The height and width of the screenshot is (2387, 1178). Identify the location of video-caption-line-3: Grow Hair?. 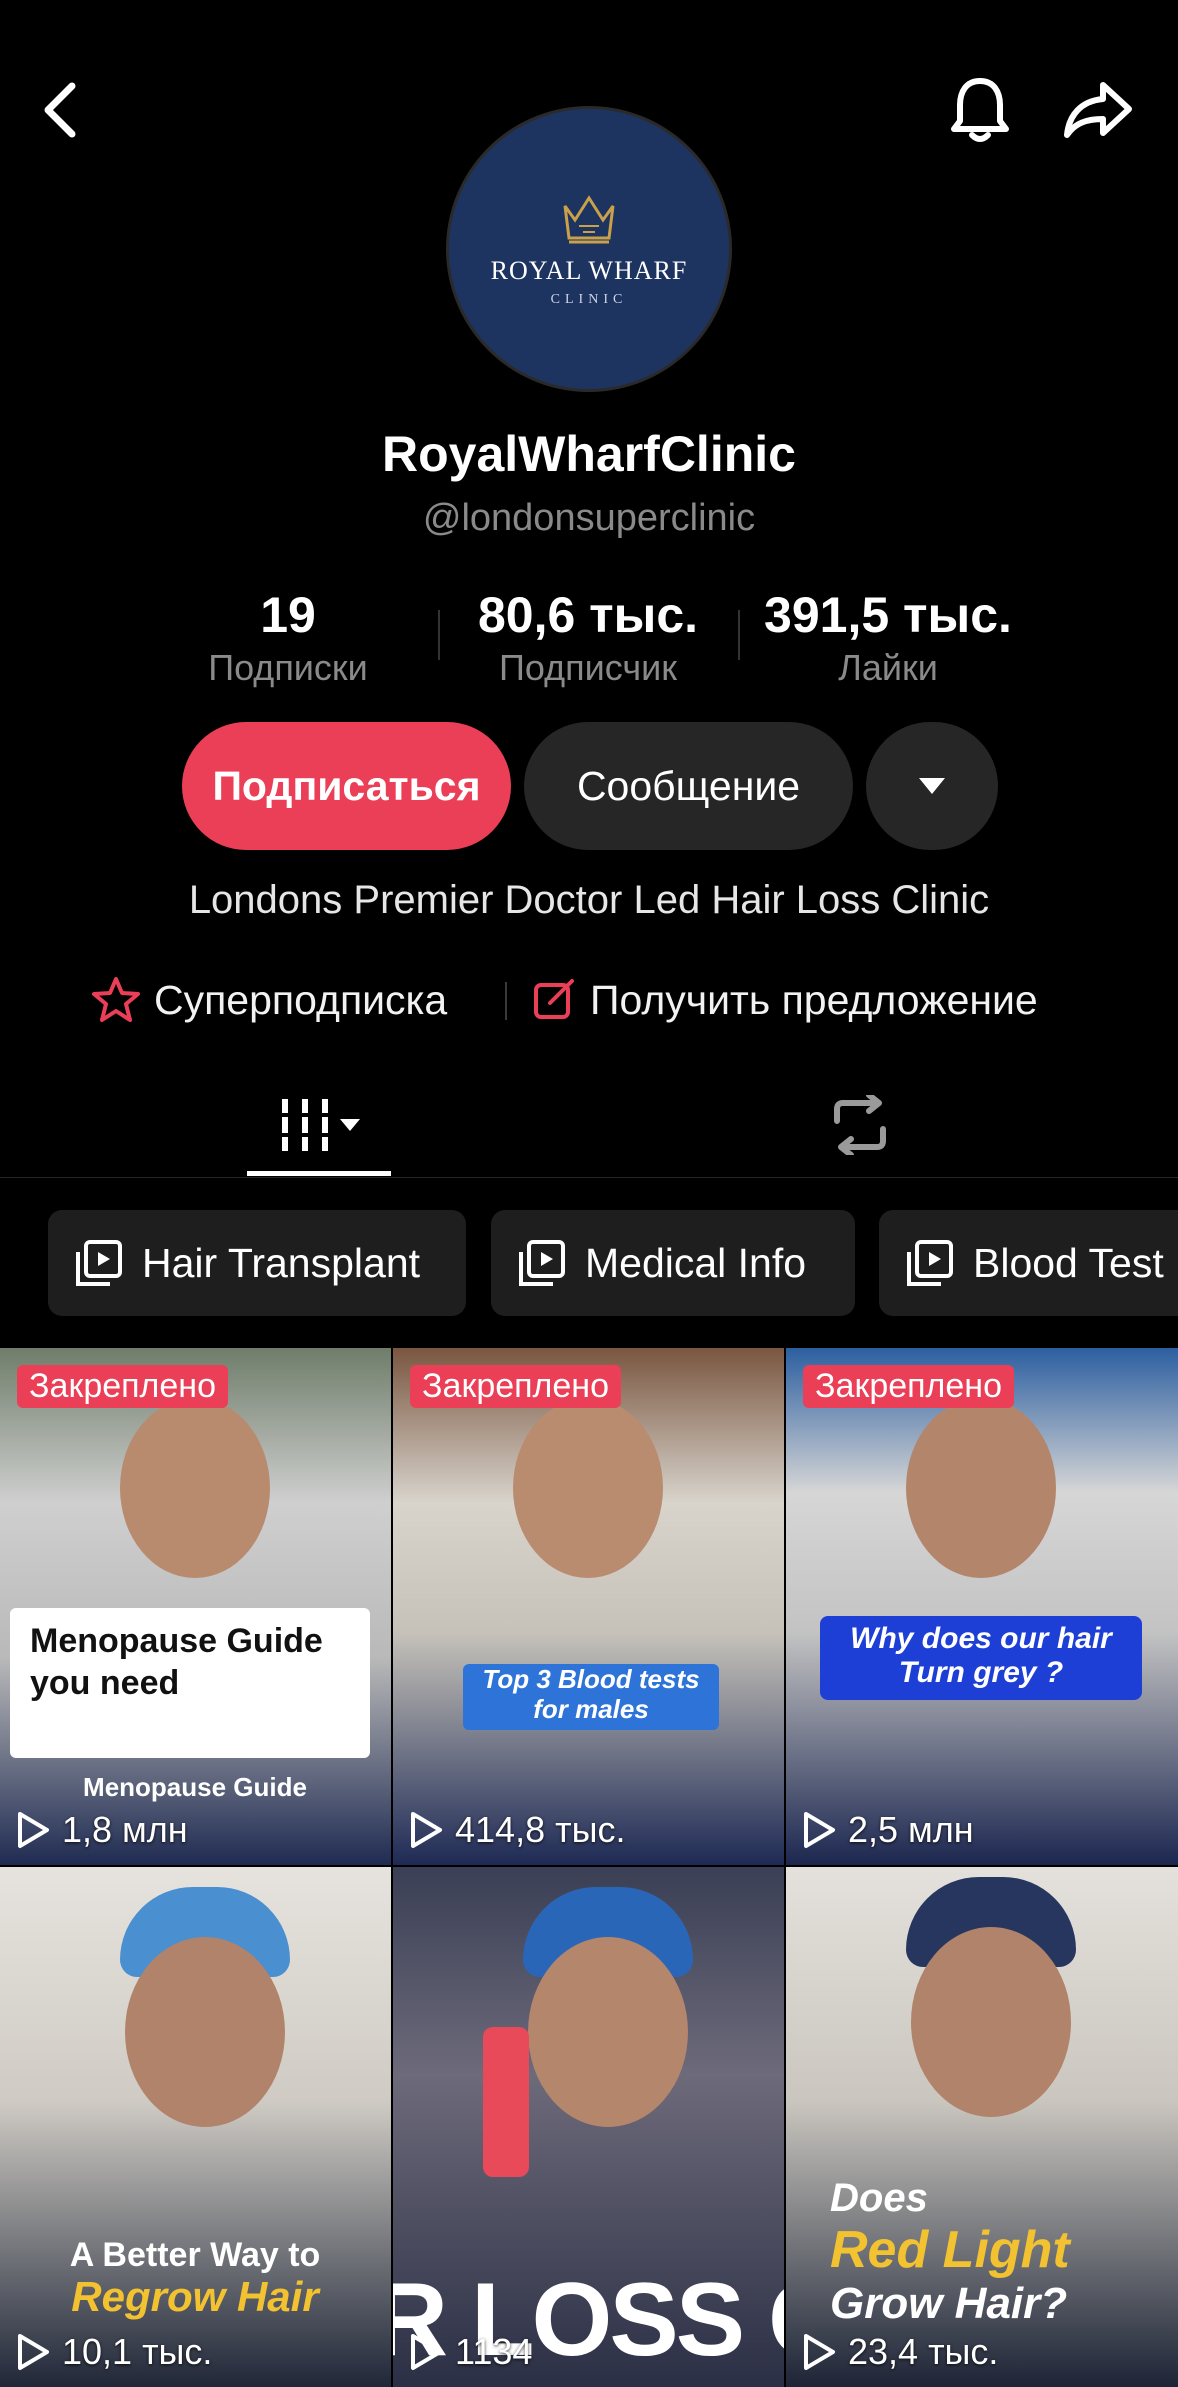
(949, 2303).